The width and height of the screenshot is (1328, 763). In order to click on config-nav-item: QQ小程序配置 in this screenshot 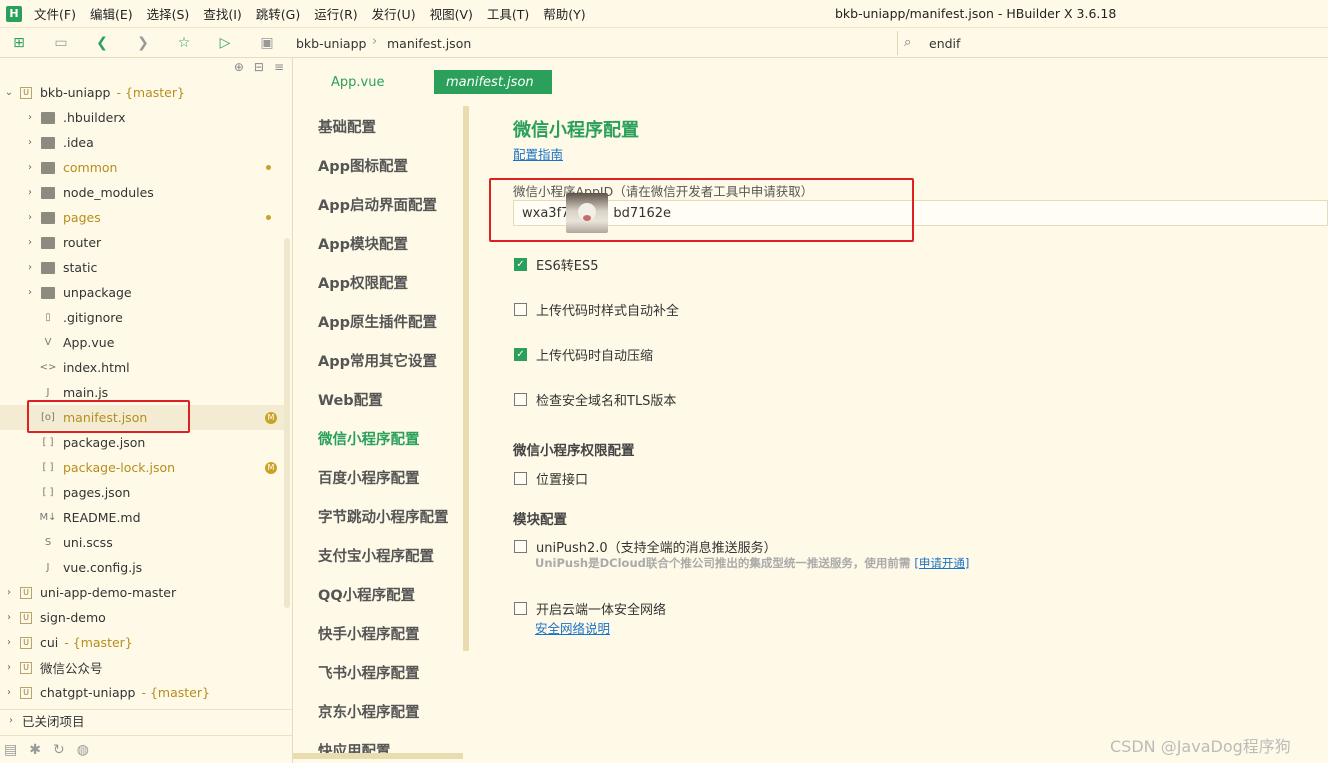, I will do `click(366, 594)`.